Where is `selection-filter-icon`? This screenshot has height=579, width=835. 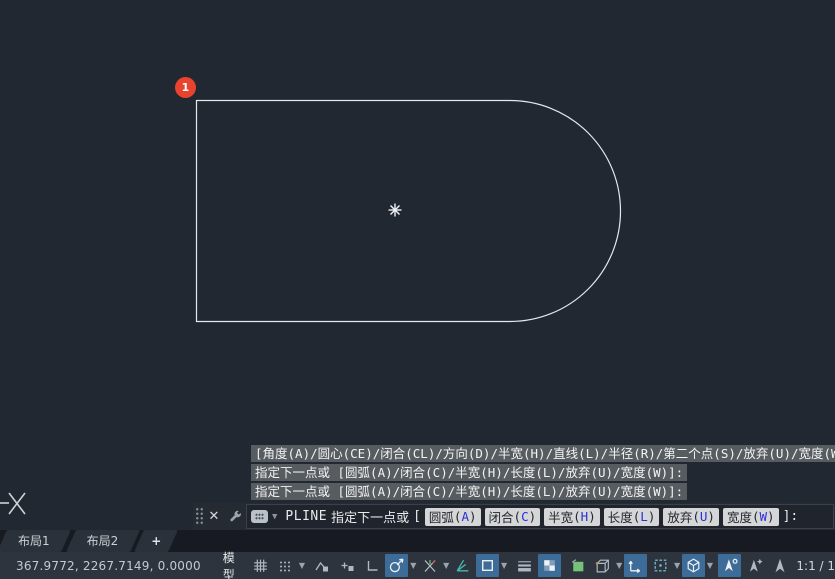
selection-filter-icon is located at coordinates (660, 565).